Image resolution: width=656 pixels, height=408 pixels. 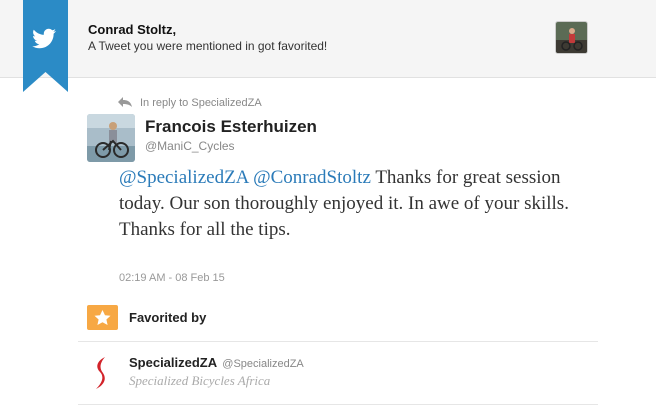 I want to click on tweet-timestamp: 02:19 AM - 08 Feb 15, so click(x=172, y=278).